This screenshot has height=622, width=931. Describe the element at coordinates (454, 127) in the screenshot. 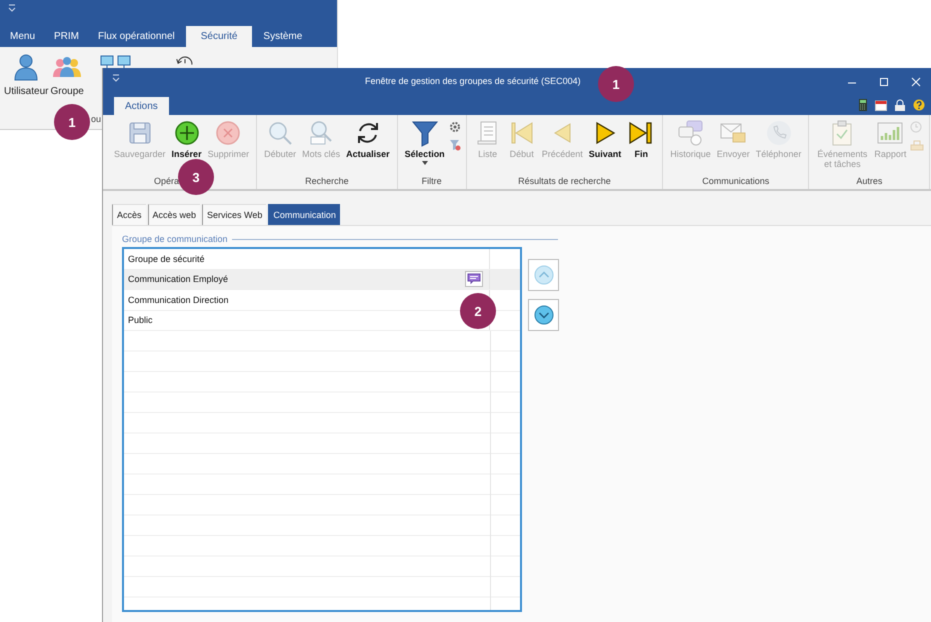

I see `settings-icon` at that location.